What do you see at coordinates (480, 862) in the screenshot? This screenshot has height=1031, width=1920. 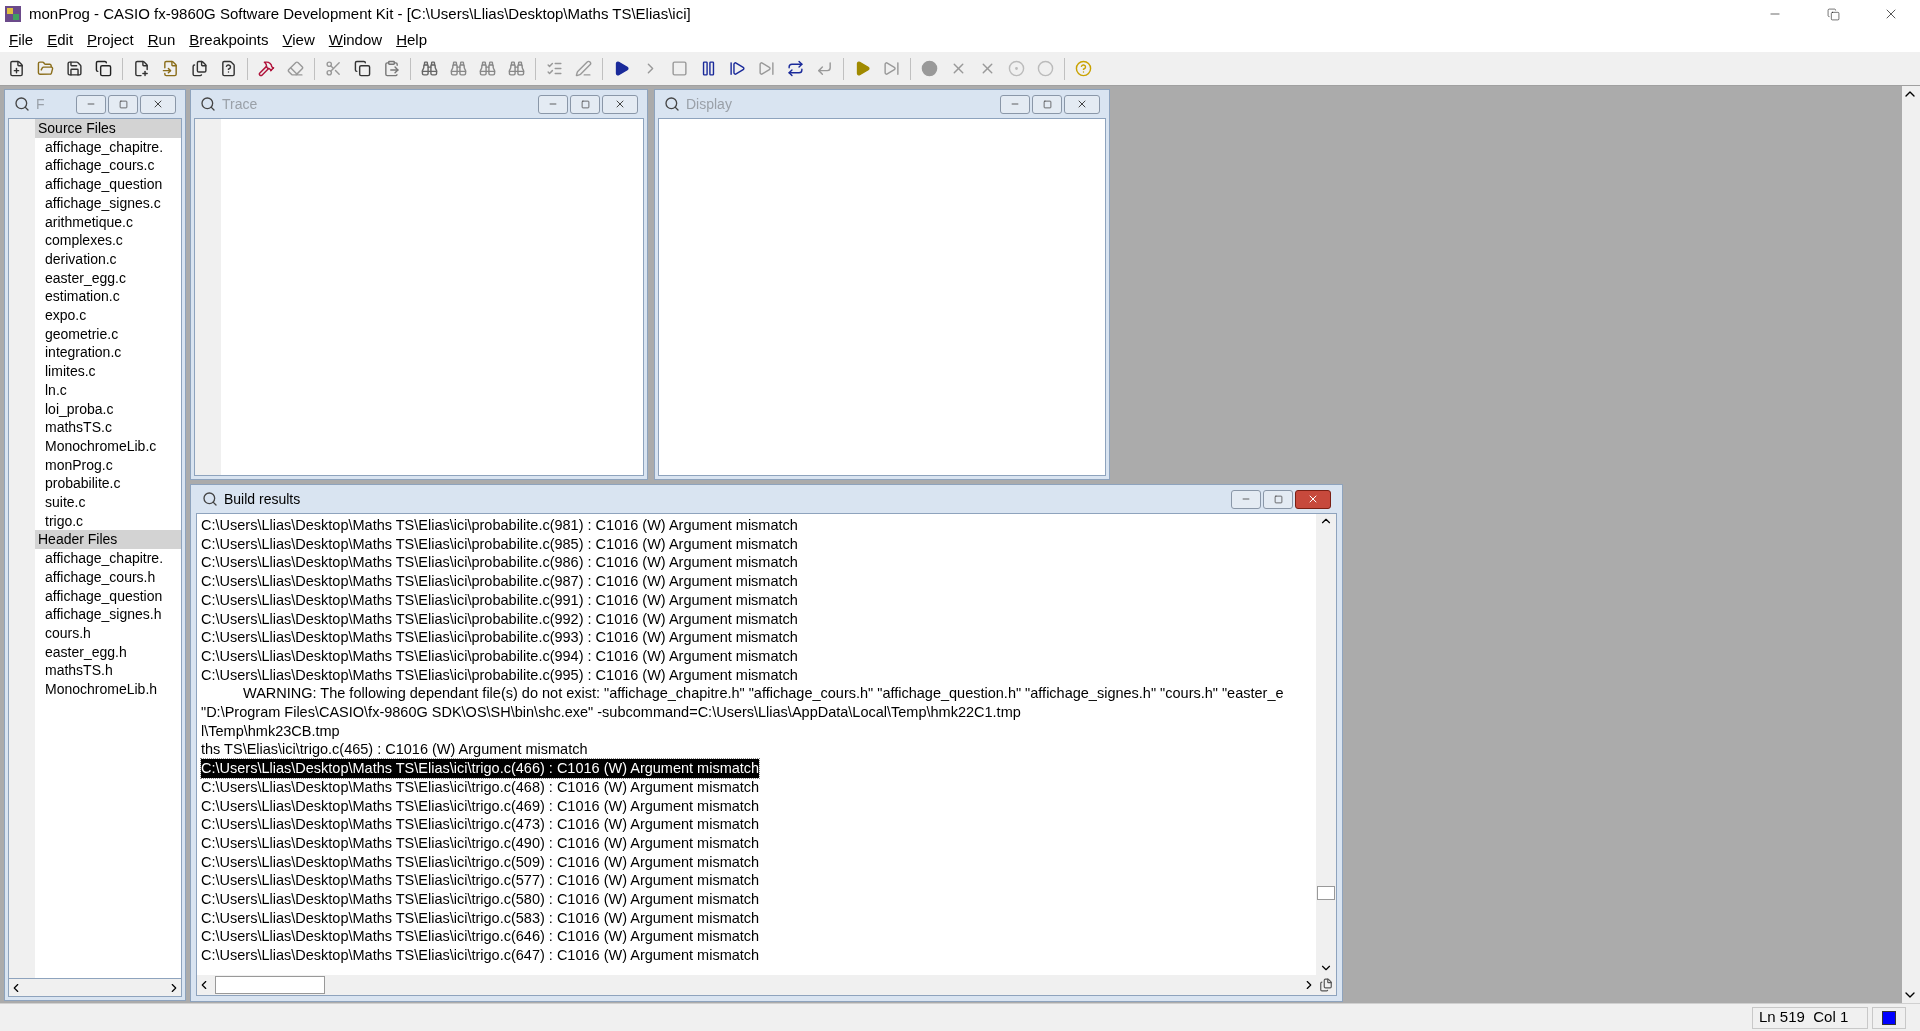 I see `output-line: C:\Users\Llias\Desktop\Maths TS\Elias\ici\trigo.c(509) : C1016 (W) Argument mismatch` at bounding box center [480, 862].